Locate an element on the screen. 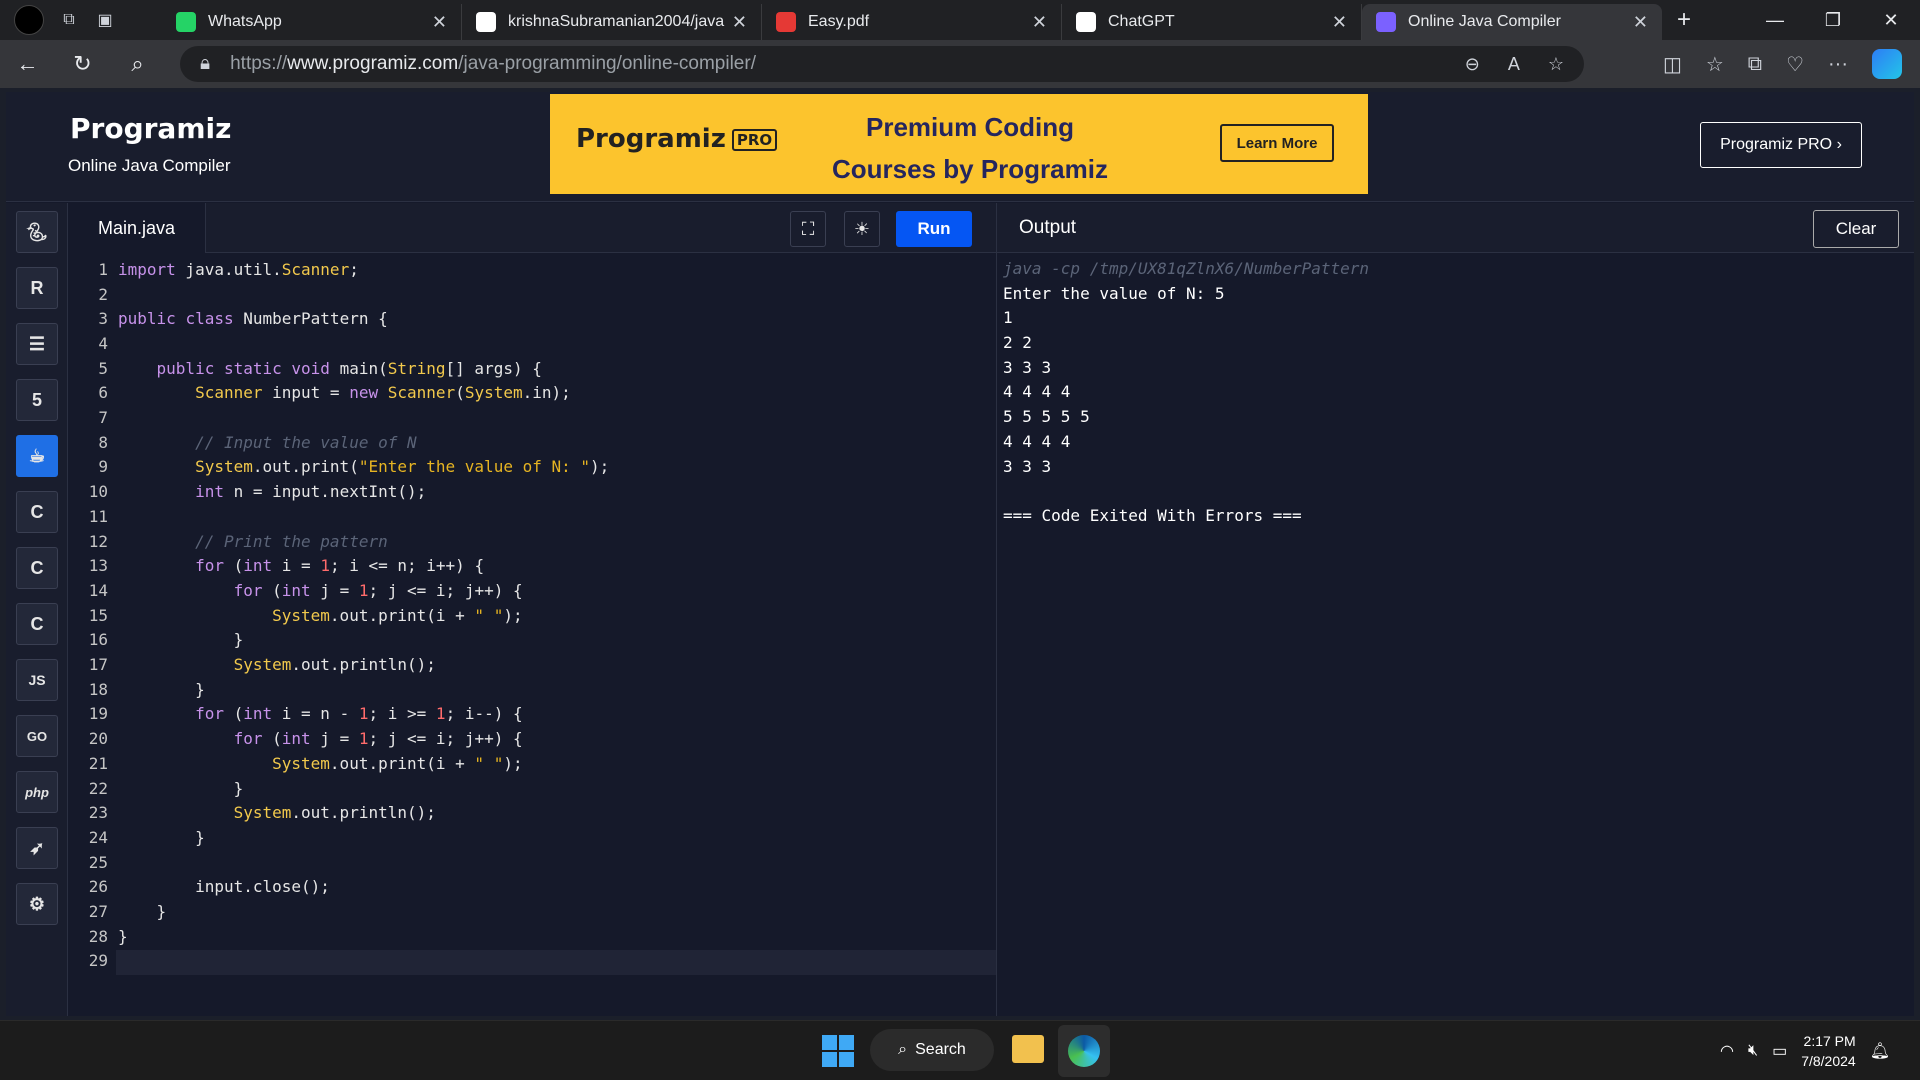 This screenshot has width=1920, height=1080. c-icon: C is located at coordinates (37, 512).